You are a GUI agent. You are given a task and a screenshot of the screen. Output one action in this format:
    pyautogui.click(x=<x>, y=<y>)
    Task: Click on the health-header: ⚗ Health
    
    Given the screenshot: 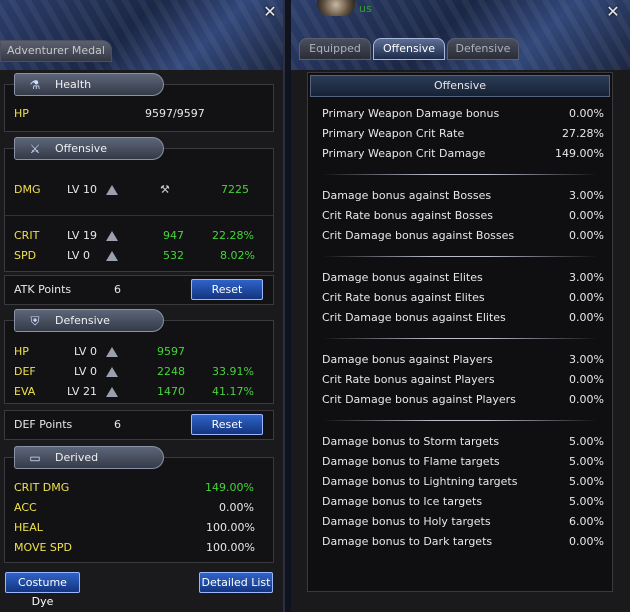 What is the action you would take?
    pyautogui.click(x=89, y=84)
    